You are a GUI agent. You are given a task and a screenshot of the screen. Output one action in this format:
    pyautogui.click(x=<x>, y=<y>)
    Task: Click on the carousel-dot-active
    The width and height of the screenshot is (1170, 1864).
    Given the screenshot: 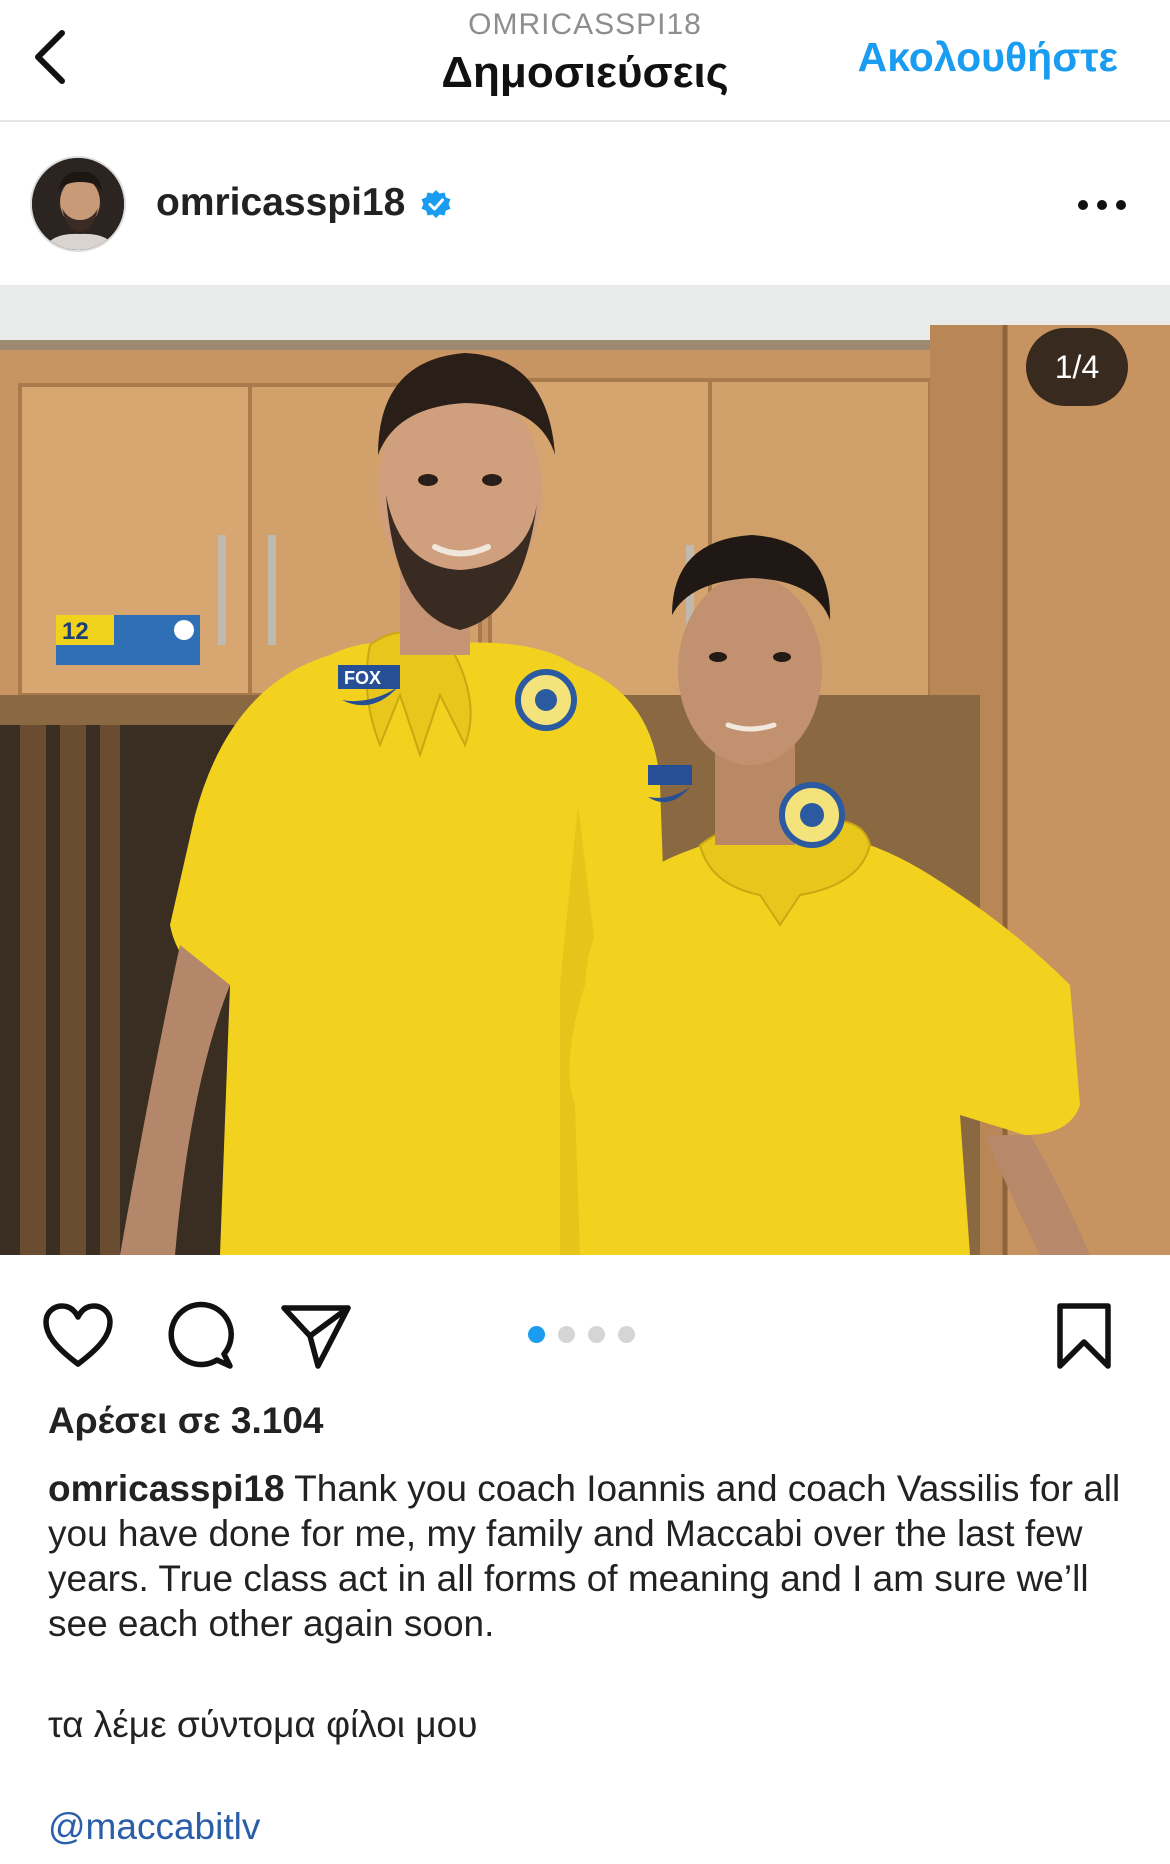 What is the action you would take?
    pyautogui.click(x=536, y=1334)
    